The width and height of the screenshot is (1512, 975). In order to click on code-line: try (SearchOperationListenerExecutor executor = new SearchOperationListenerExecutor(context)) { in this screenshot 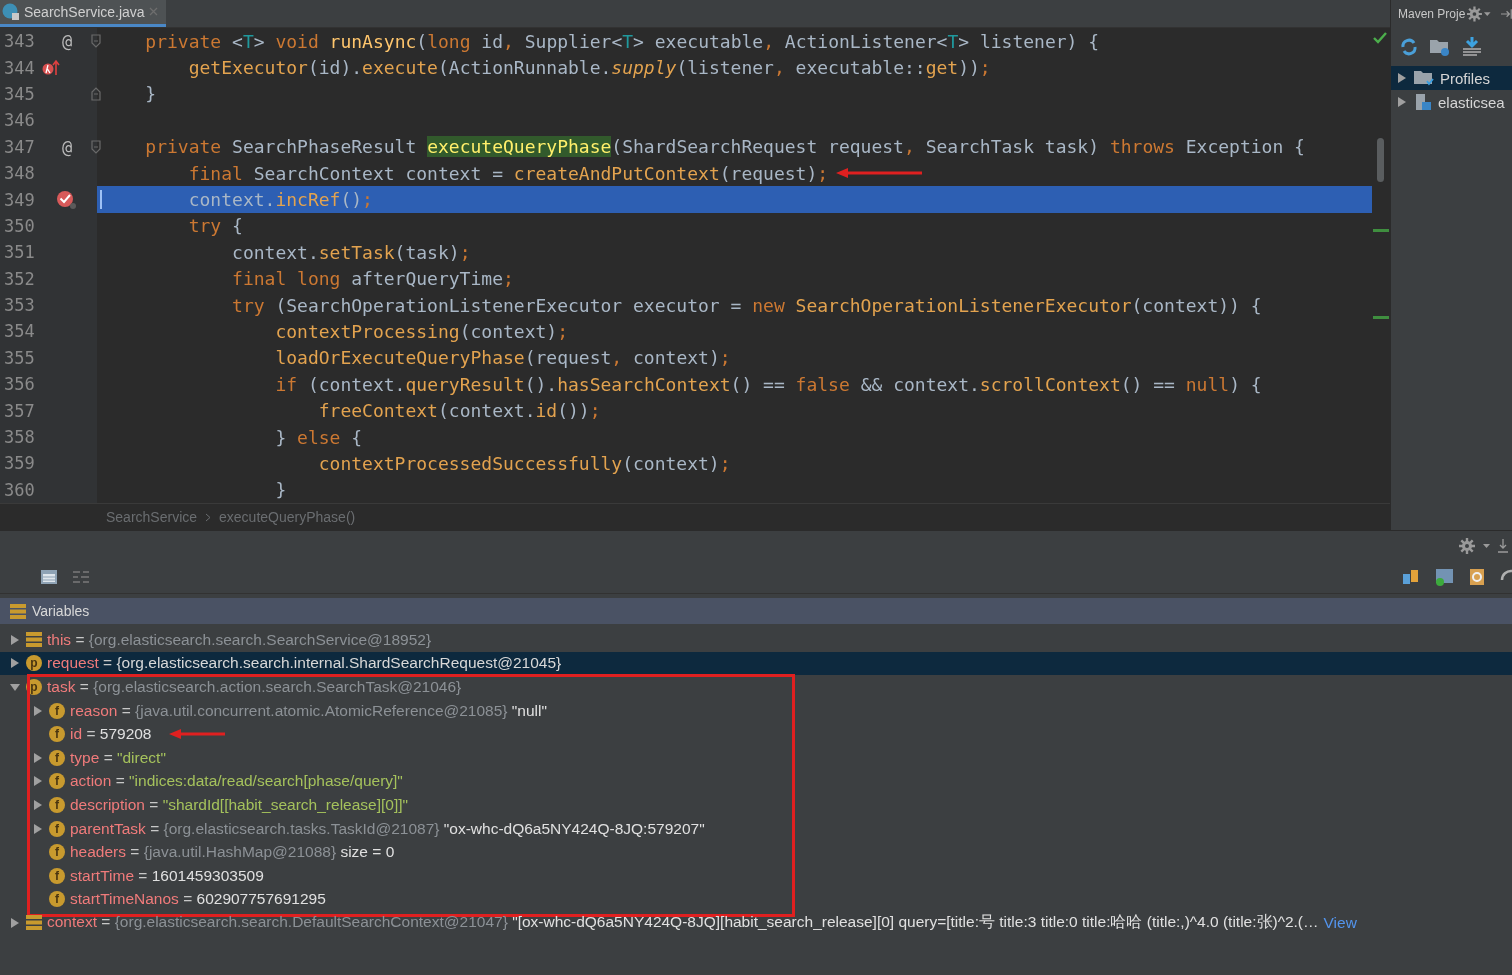, I will do `click(746, 305)`.